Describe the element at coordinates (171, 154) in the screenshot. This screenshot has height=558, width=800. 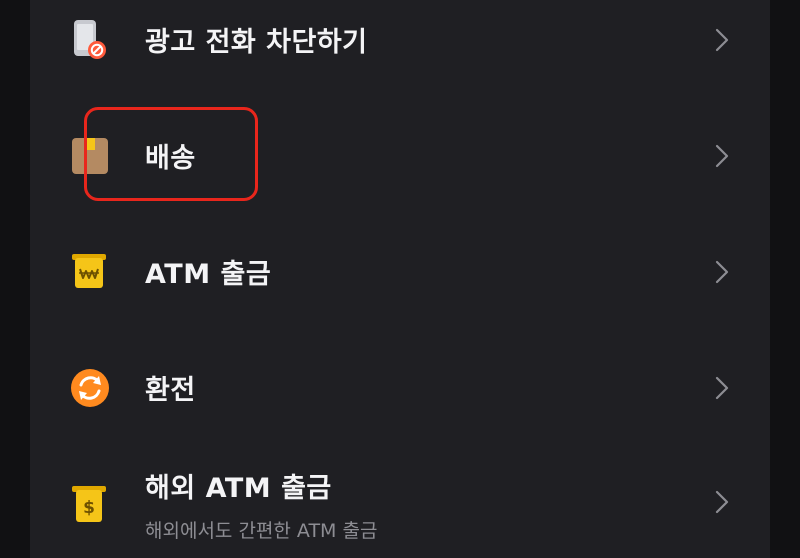
I see `highlight-box` at that location.